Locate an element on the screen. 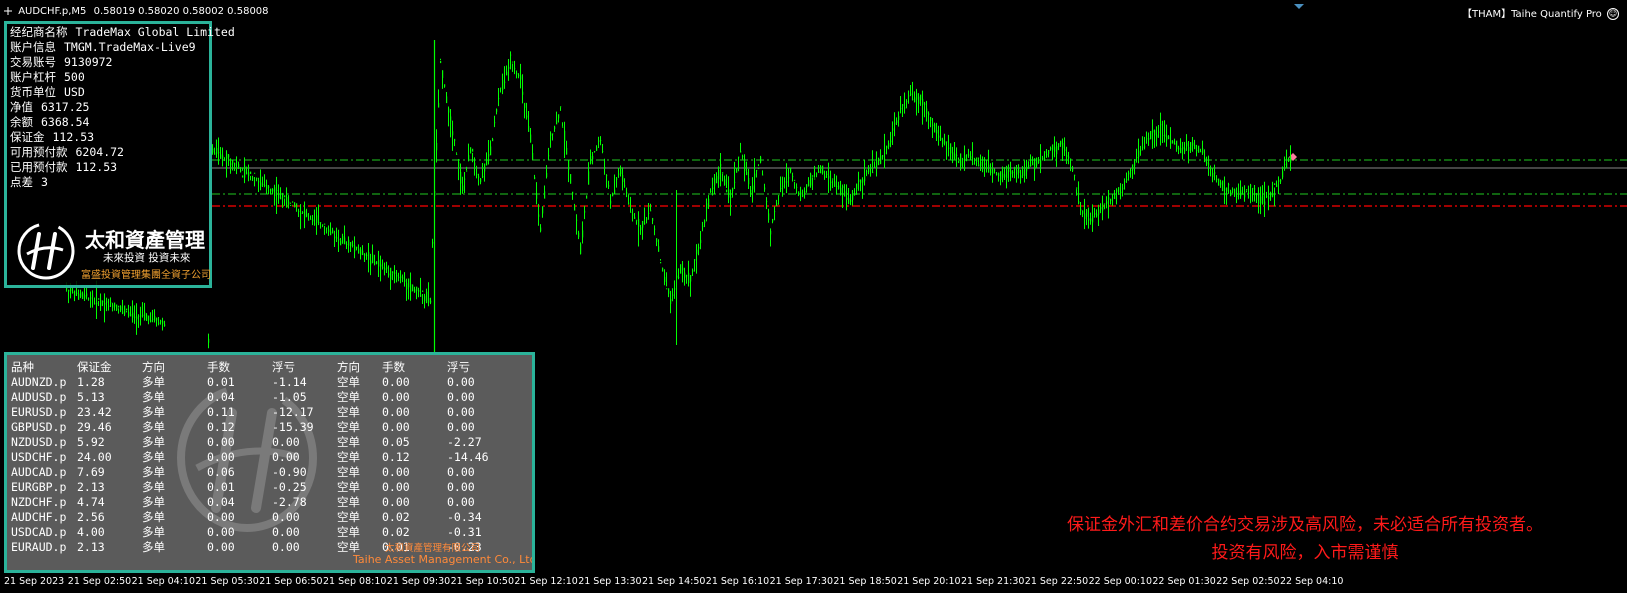  table-cell: -14.46 is located at coordinates (468, 457).